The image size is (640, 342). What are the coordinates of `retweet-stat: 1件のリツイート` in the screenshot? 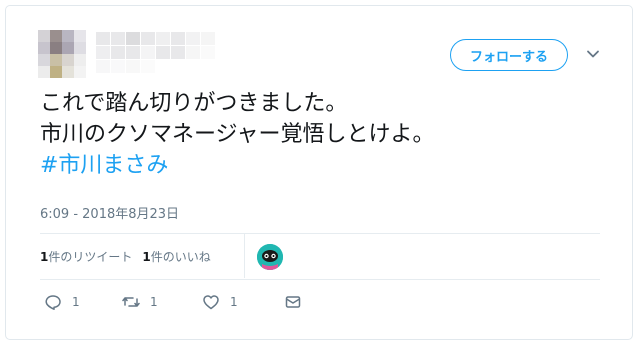 It's located at (86, 256).